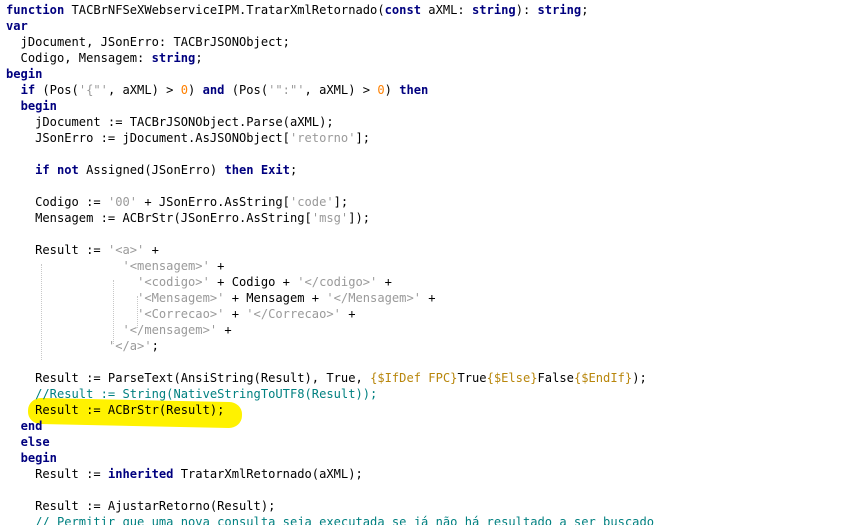  What do you see at coordinates (374, 298) in the screenshot?
I see `code-token-str: '</Mensagem>'` at bounding box center [374, 298].